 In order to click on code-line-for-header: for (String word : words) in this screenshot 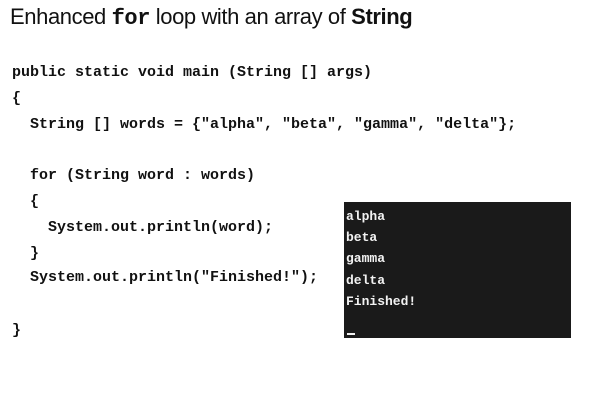, I will do `click(134, 175)`.